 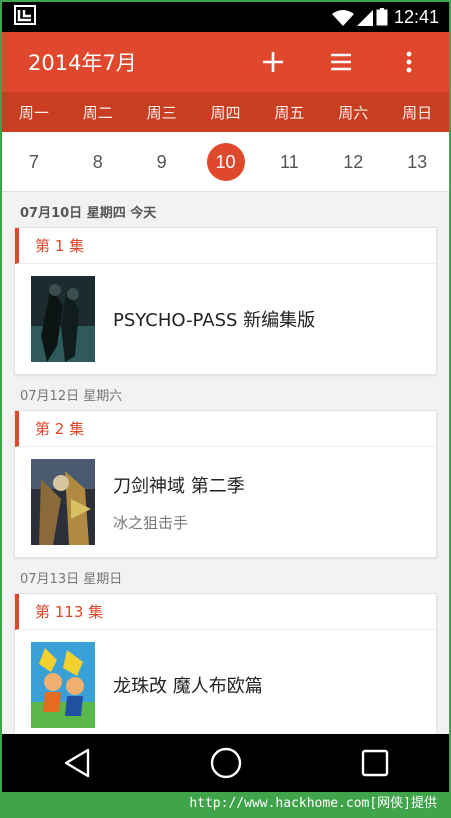 I want to click on weekday-label: 周四, so click(x=225, y=112).